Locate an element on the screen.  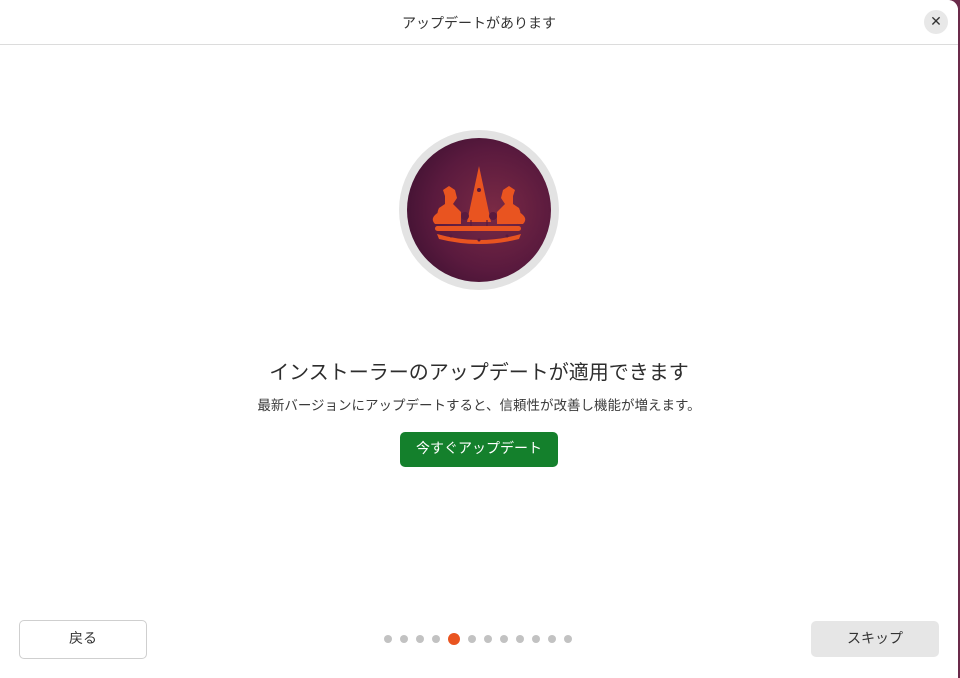
window-title: アップデートがあります is located at coordinates (479, 24).